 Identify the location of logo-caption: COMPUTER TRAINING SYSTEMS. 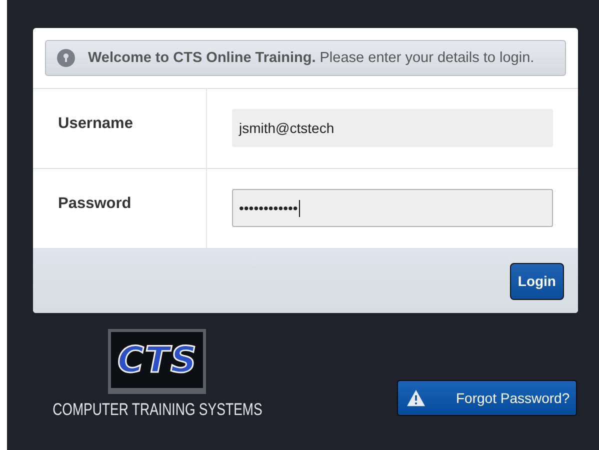
(157, 410).